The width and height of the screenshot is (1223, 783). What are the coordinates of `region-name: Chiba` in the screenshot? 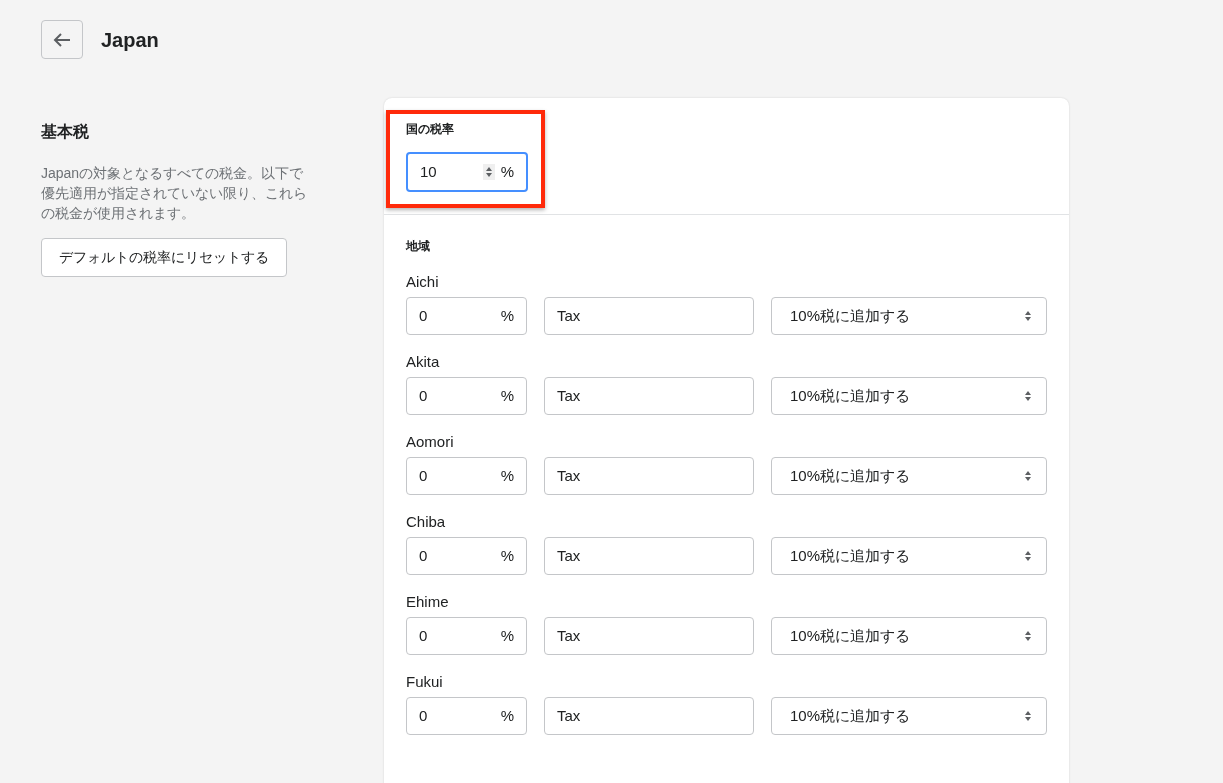 It's located at (426, 522).